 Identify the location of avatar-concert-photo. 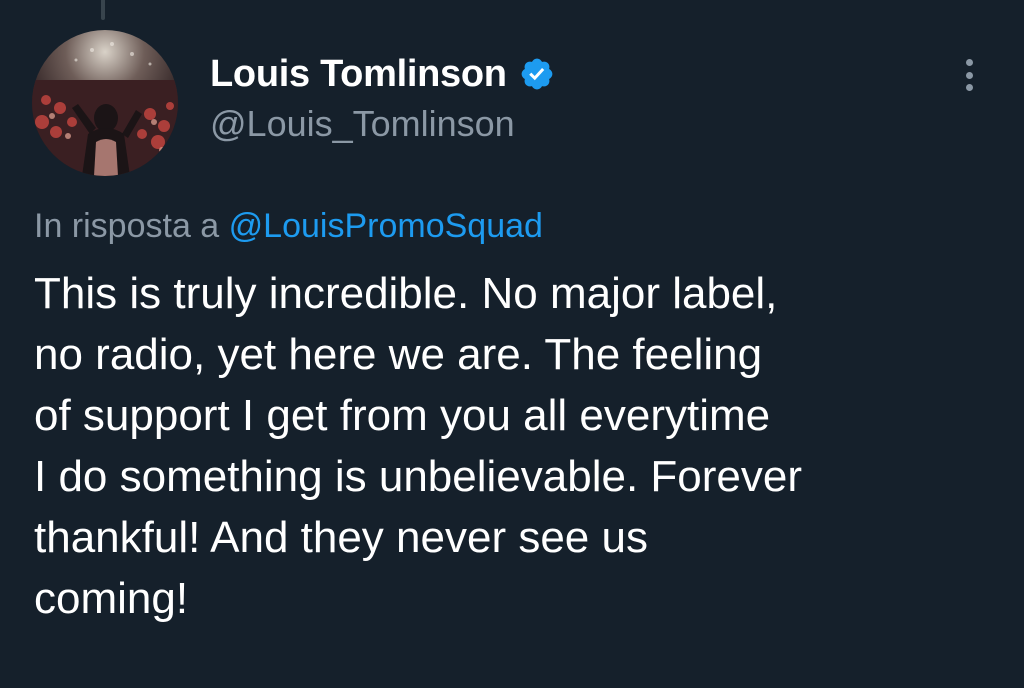
(105, 103).